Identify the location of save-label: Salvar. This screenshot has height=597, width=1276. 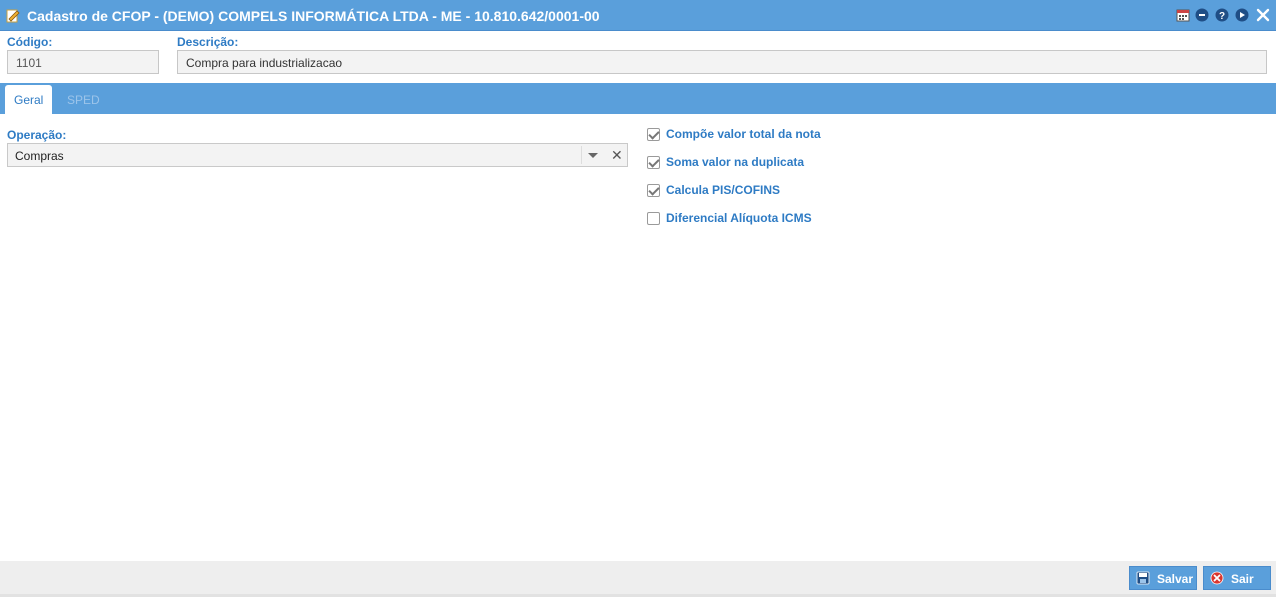
(1175, 579).